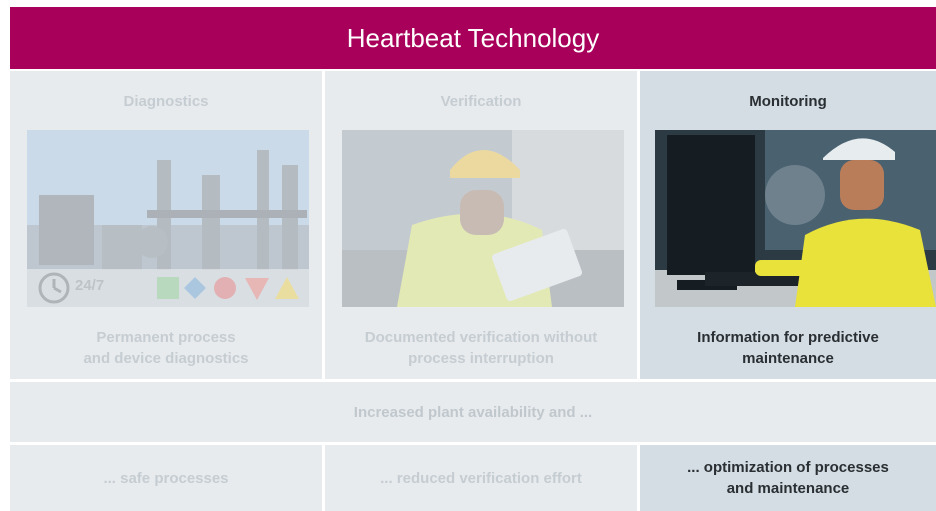 The width and height of the screenshot is (936, 511). I want to click on technician-with-tablet-illustration, so click(483, 218).